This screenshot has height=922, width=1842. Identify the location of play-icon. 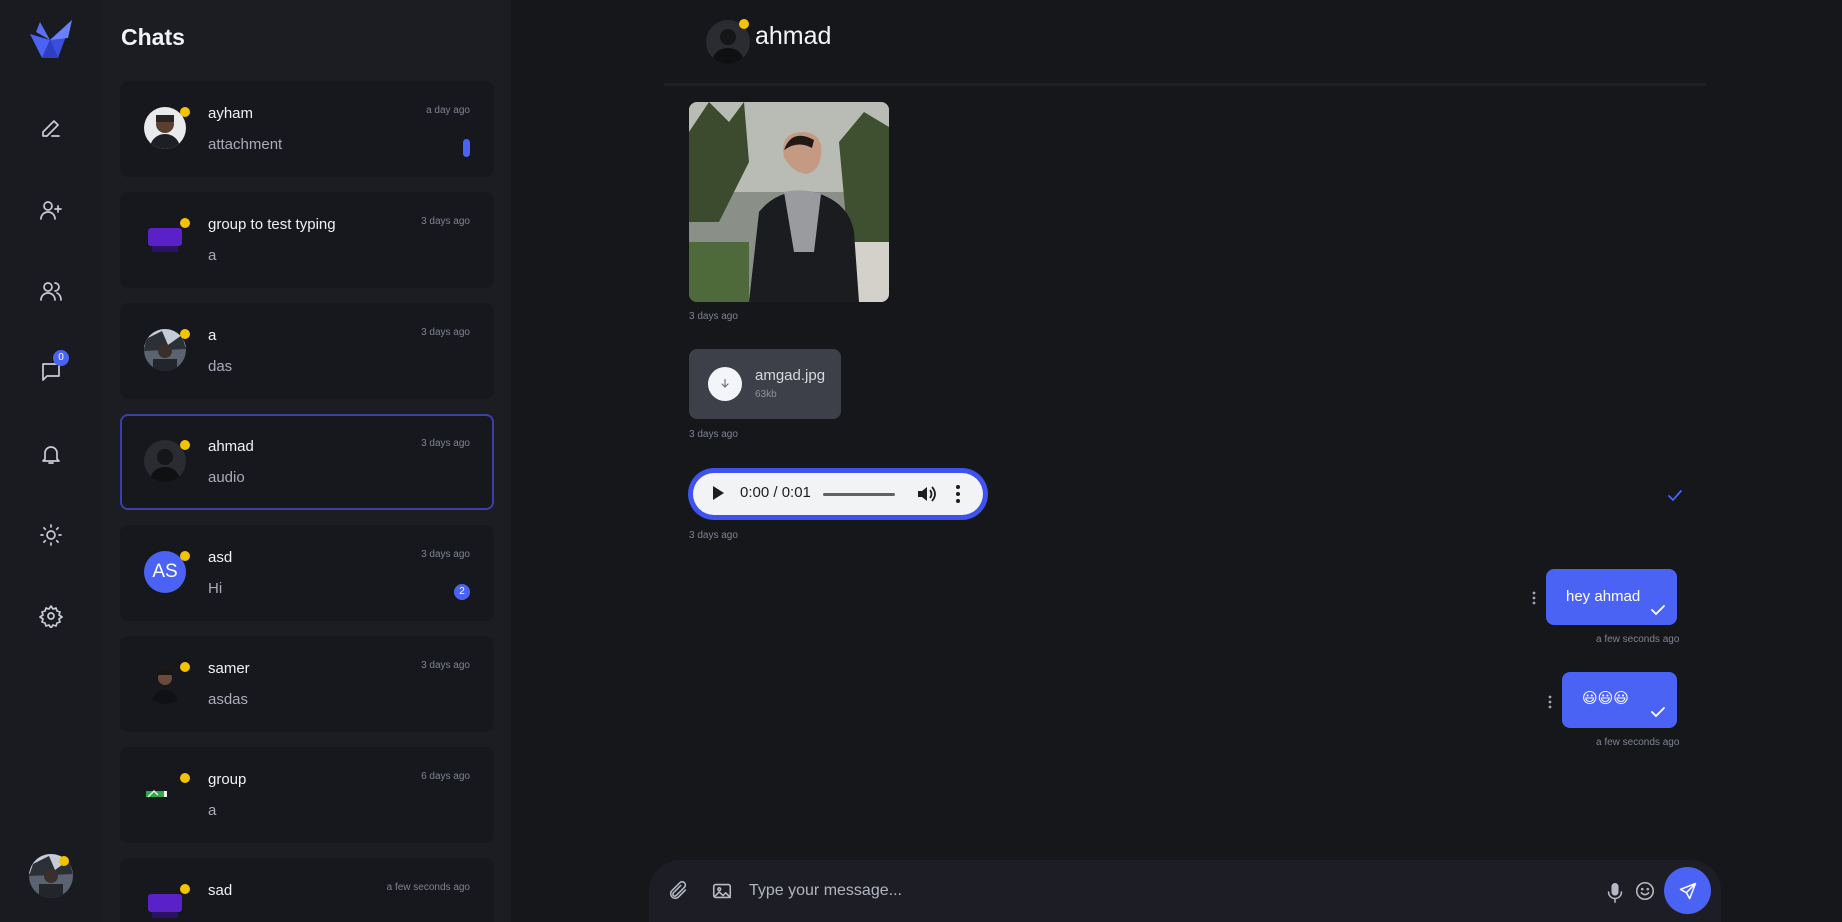
(718, 493).